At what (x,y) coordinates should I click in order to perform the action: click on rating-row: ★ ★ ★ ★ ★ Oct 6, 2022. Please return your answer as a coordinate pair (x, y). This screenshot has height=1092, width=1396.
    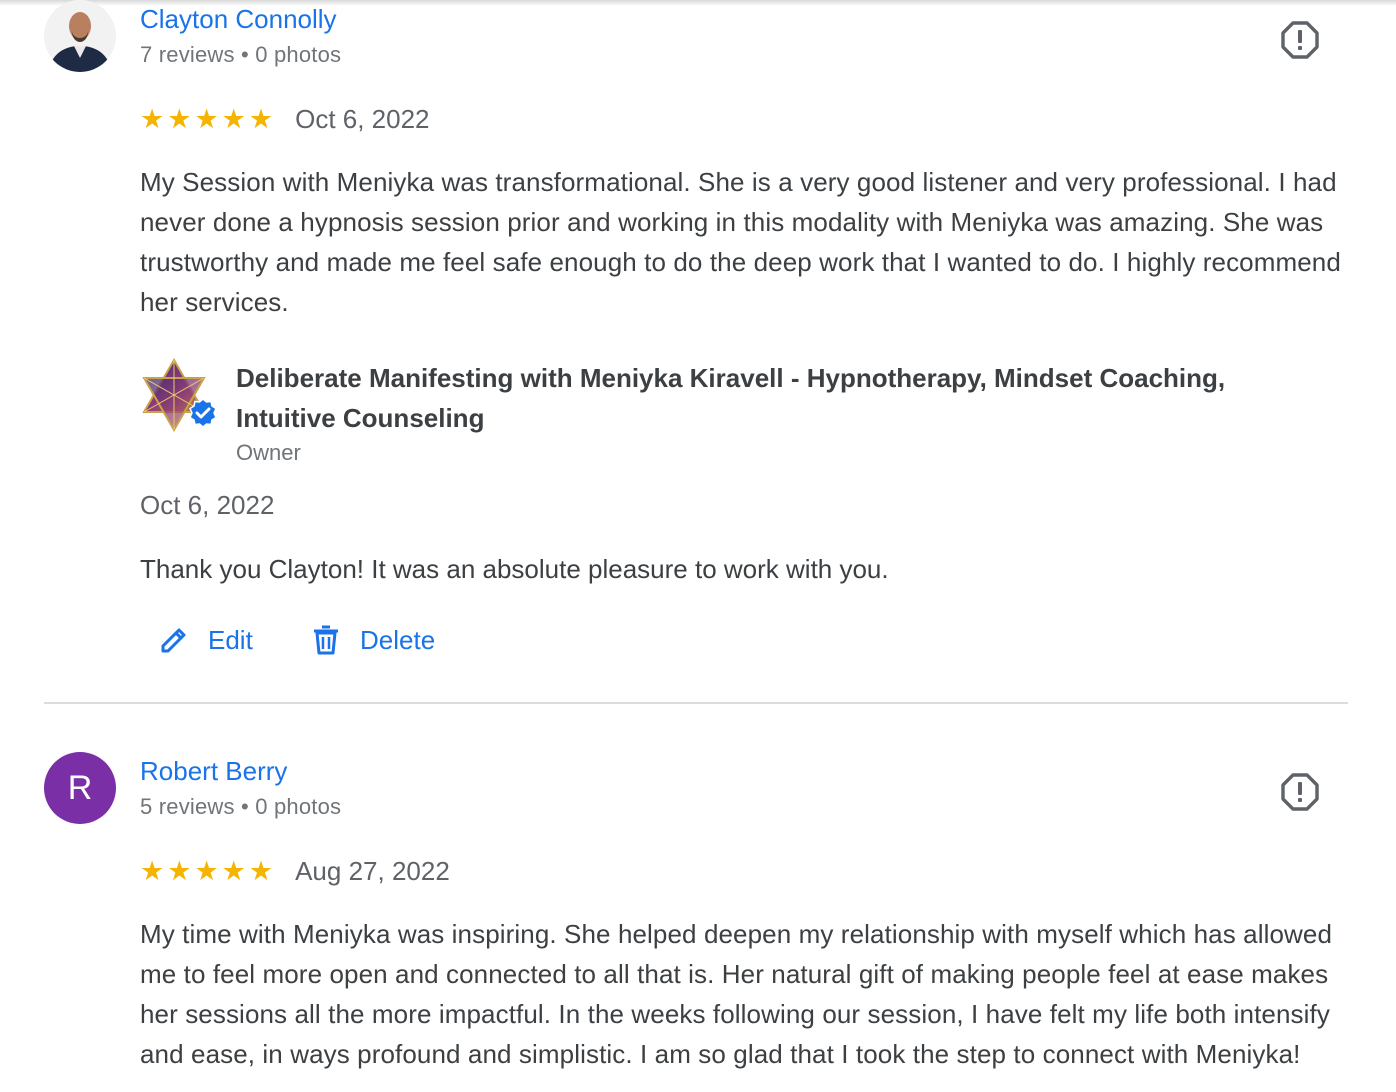
    Looking at the image, I should click on (285, 119).